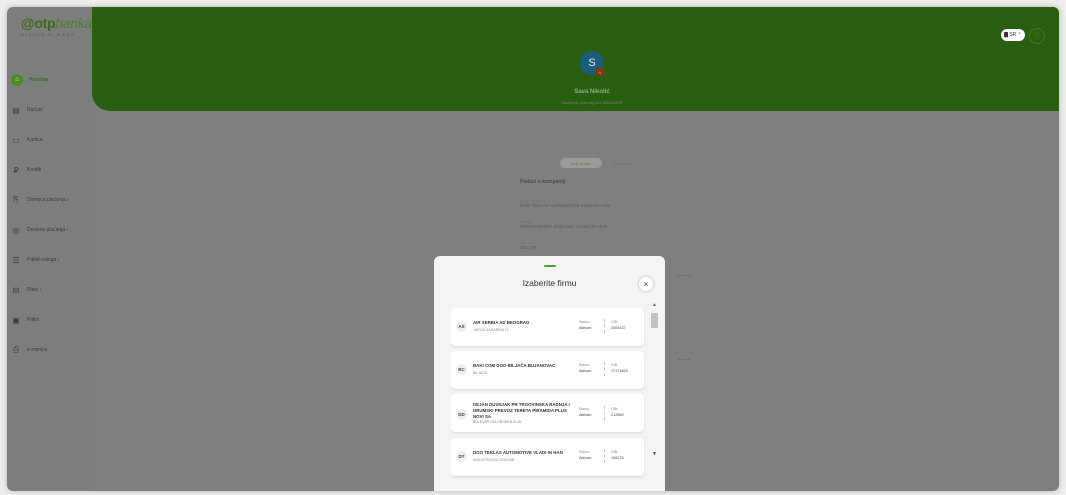  I want to click on scroll-up-icon: ▲, so click(654, 305).